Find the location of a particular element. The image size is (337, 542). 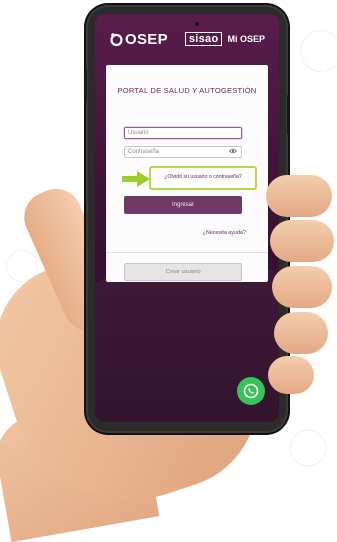

help-link: ¿Necesita ayuda? is located at coordinates (224, 233).